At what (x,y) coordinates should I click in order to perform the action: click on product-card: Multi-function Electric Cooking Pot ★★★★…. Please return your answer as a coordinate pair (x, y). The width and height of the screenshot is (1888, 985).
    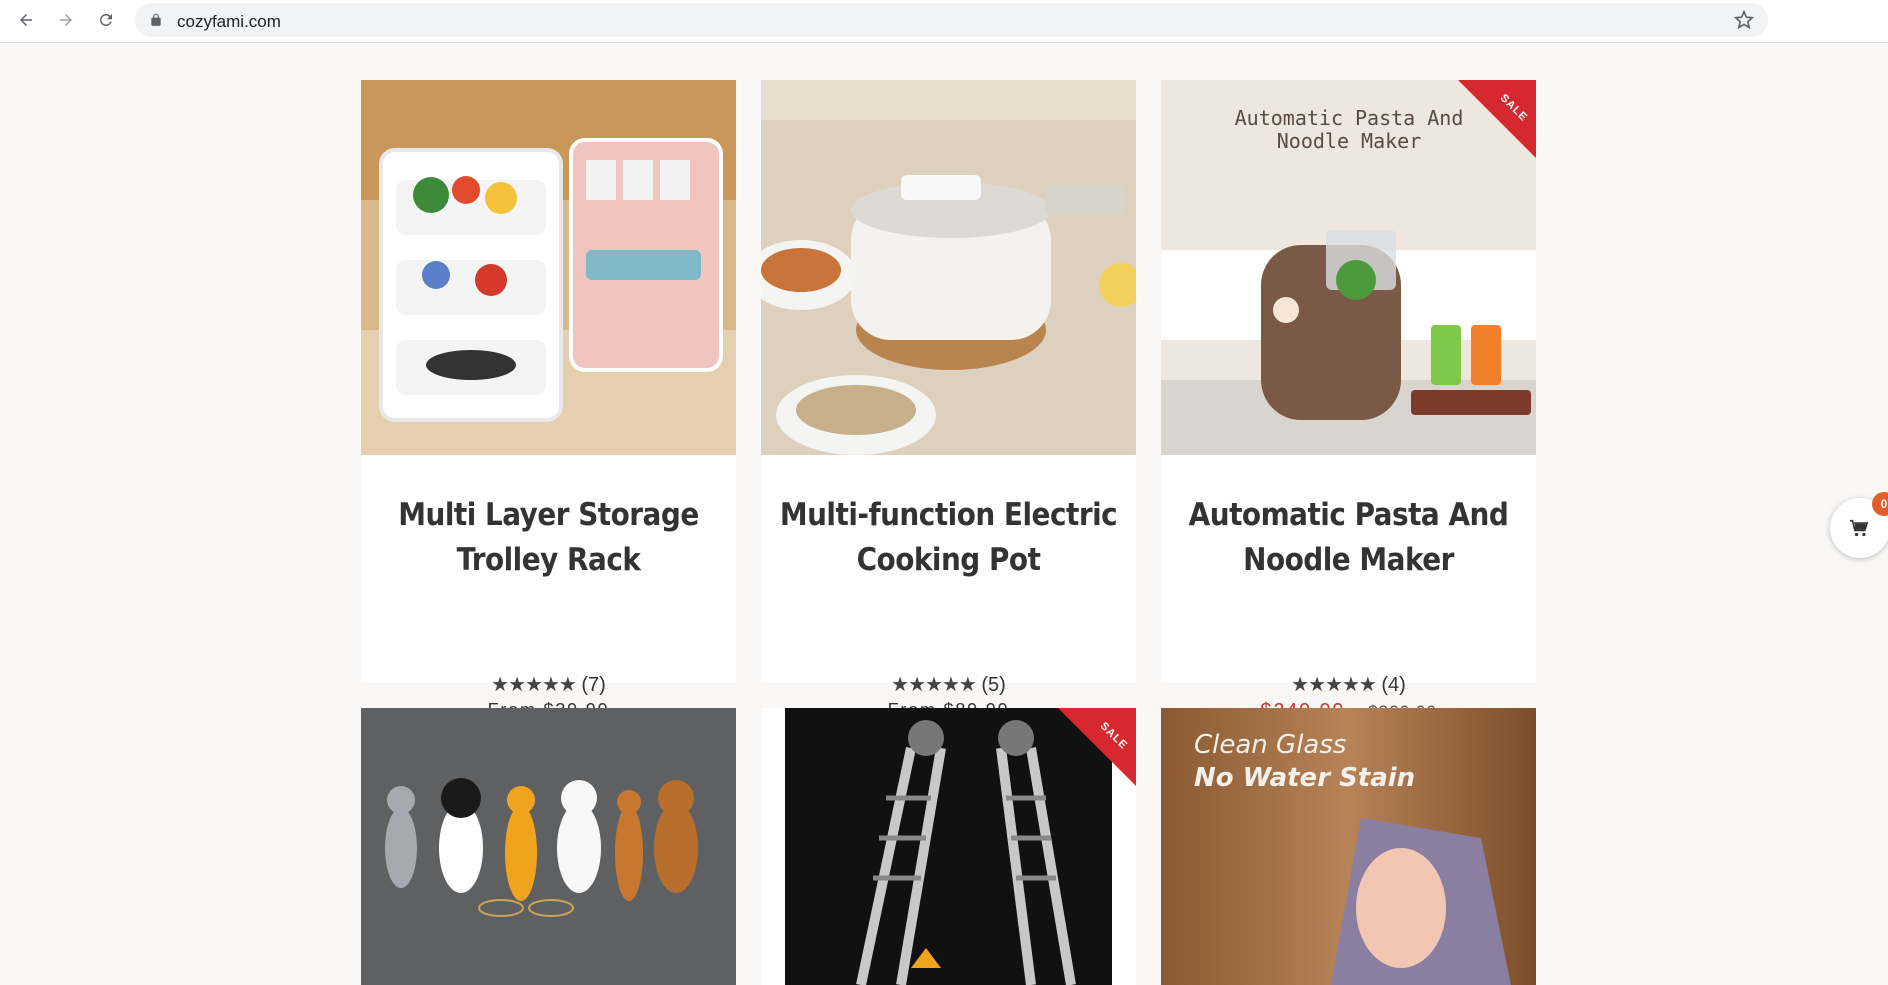
    Looking at the image, I should click on (948, 400).